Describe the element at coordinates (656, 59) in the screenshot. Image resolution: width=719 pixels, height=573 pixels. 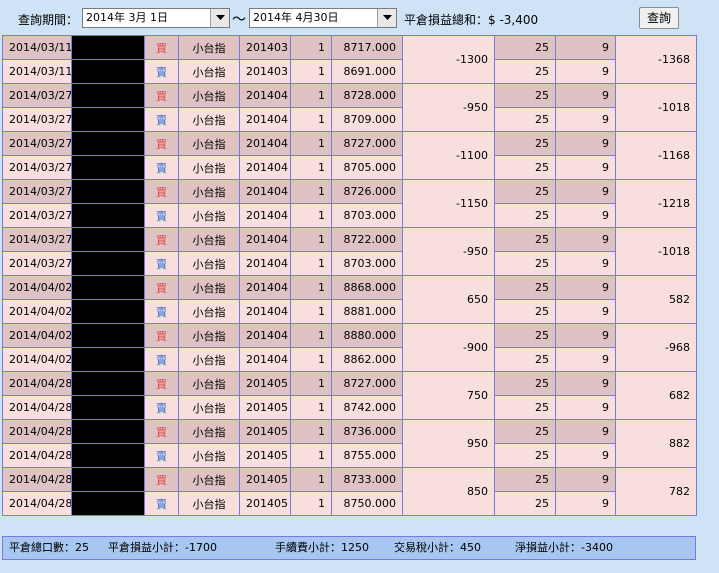
I see `net-cell: -1368` at that location.